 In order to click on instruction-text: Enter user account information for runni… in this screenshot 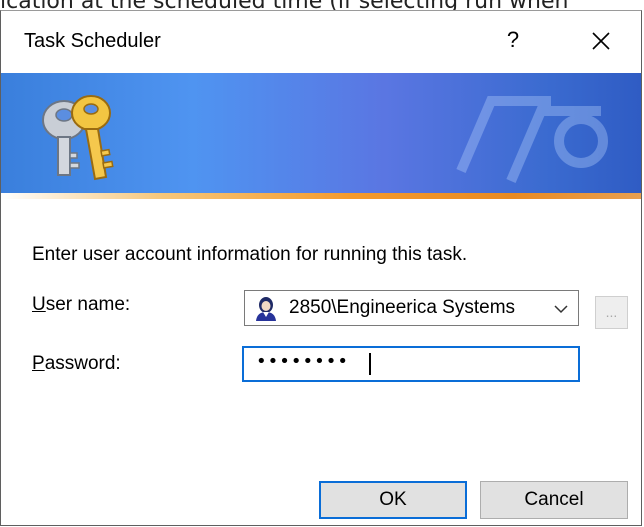, I will do `click(250, 254)`.